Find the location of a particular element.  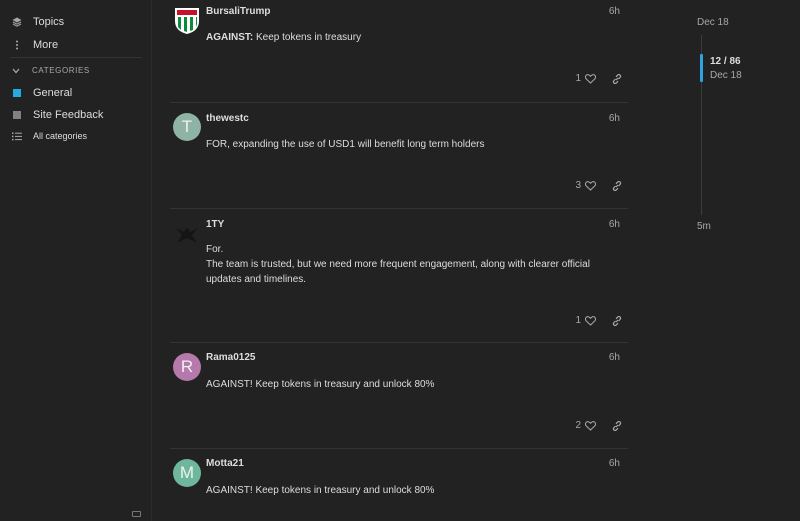

sidebar-item-topics: Topics is located at coordinates (38, 22).